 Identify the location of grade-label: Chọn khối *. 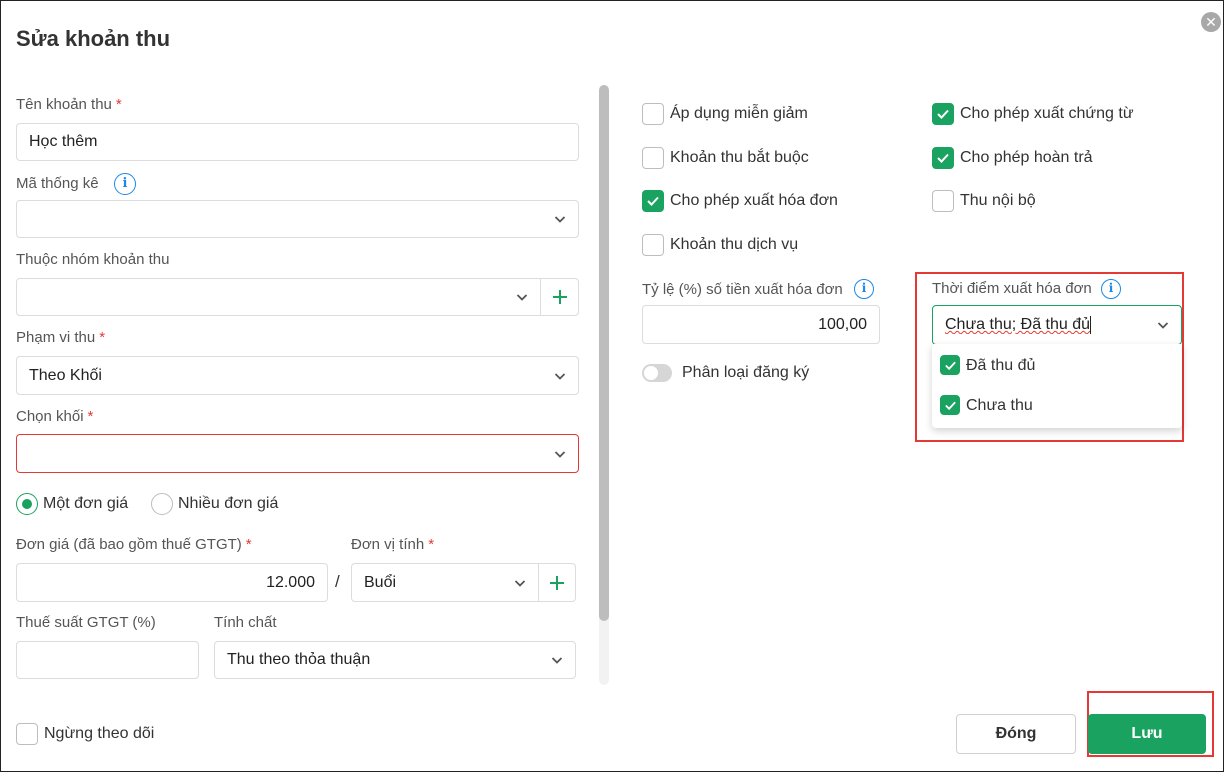
(55, 416).